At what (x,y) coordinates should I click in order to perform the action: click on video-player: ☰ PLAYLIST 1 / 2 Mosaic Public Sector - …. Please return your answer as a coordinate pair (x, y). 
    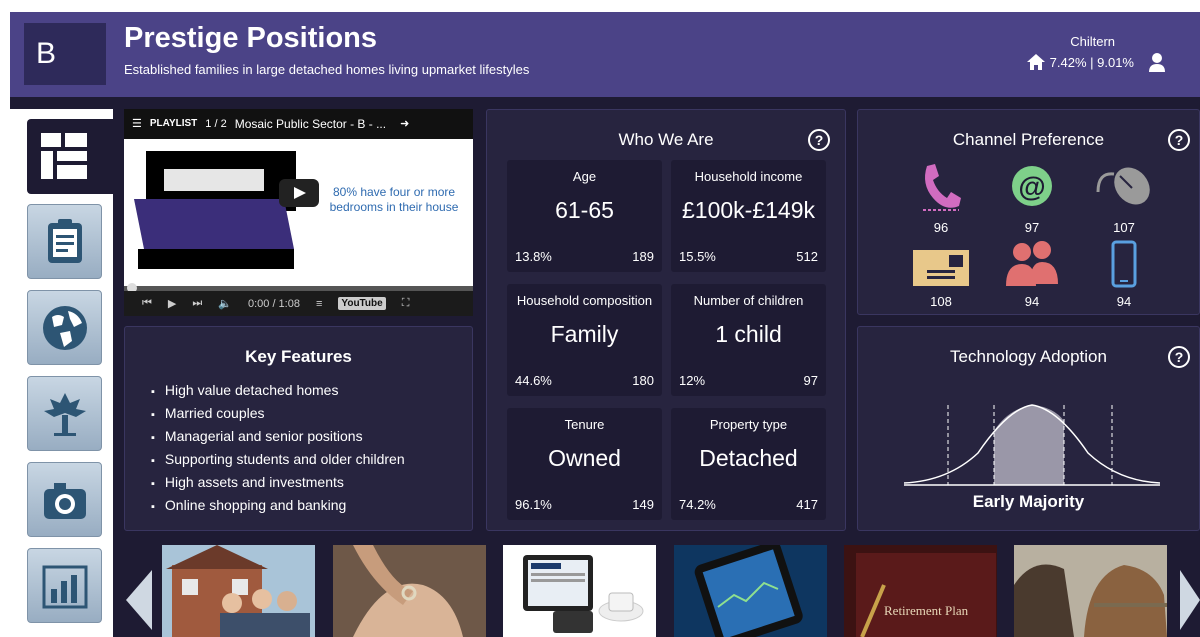
    Looking at the image, I should click on (298, 212).